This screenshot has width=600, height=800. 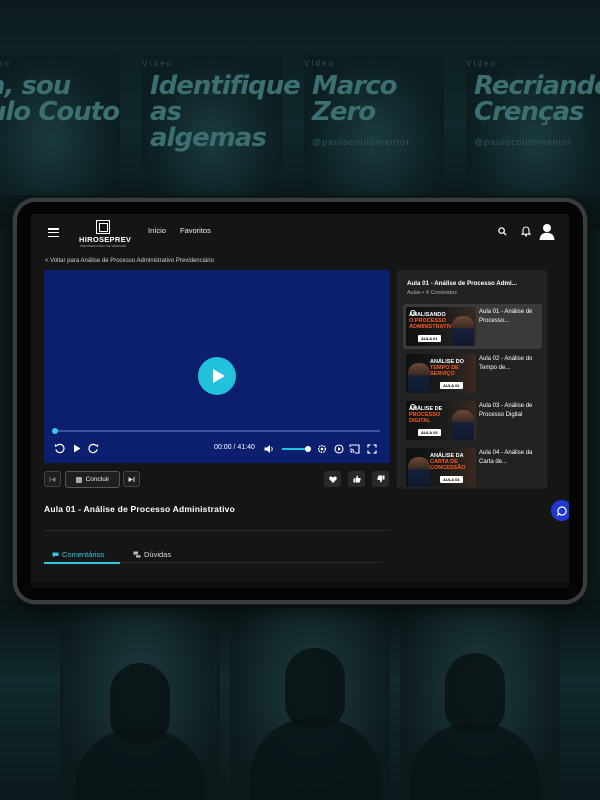 I want to click on lesson-thumbnail: ANÁLISE DA CARTA DE CONCESSÃO AULA 04, so click(x=441, y=467).